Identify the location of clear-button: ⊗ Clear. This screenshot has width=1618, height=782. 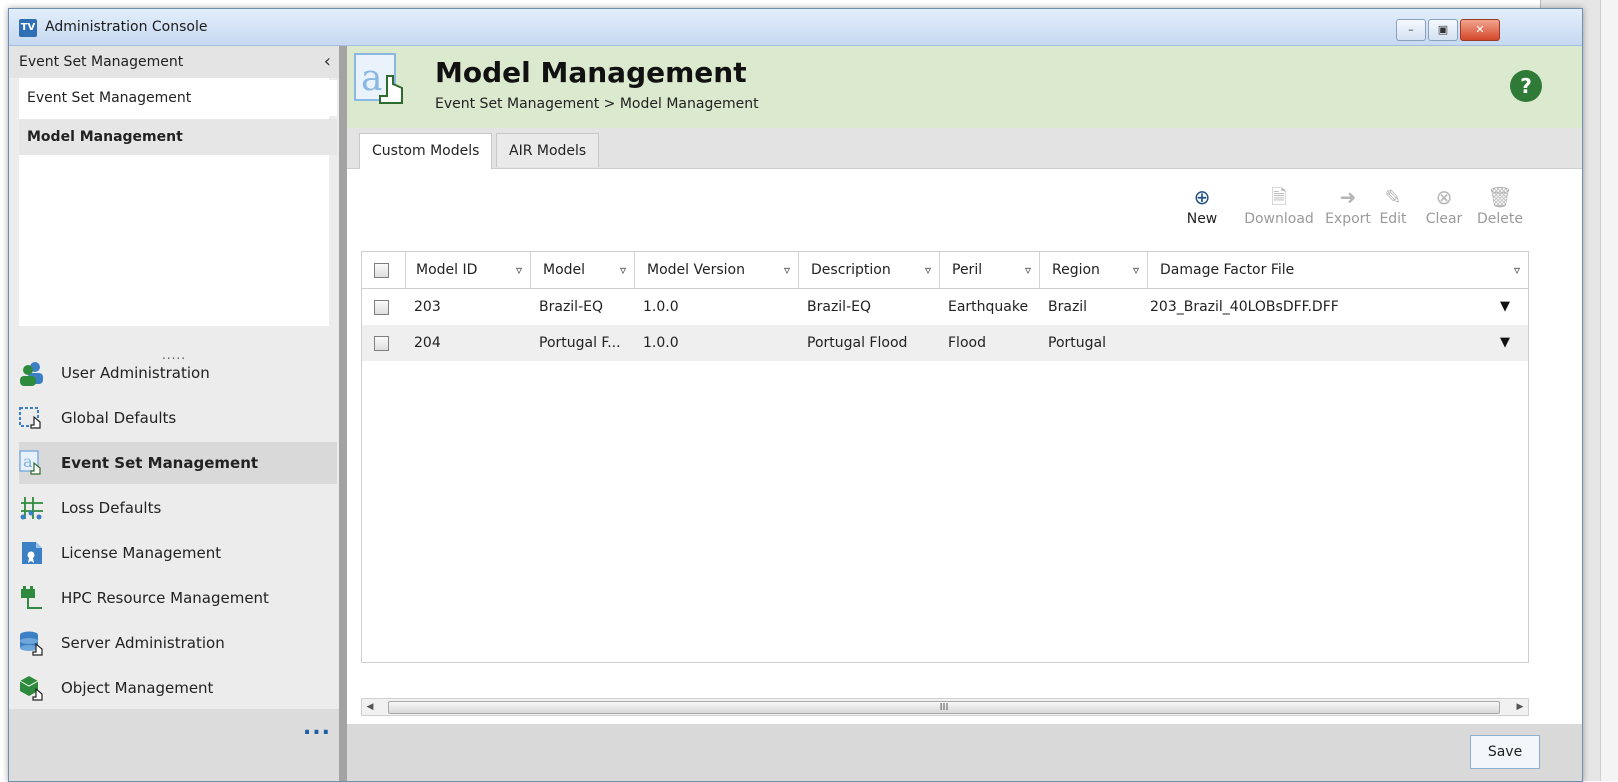
(1444, 205).